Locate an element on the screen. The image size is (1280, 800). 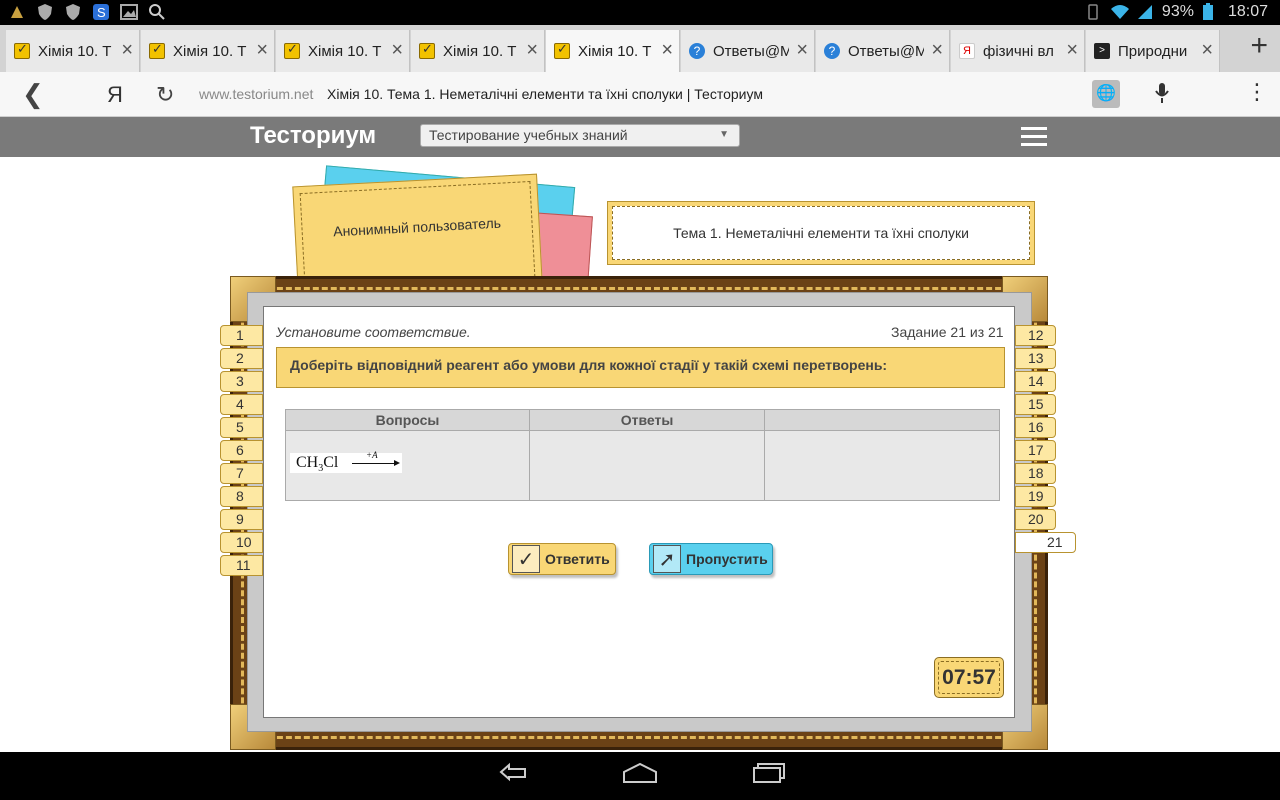
site-logo: Тесториум is located at coordinates (313, 136).